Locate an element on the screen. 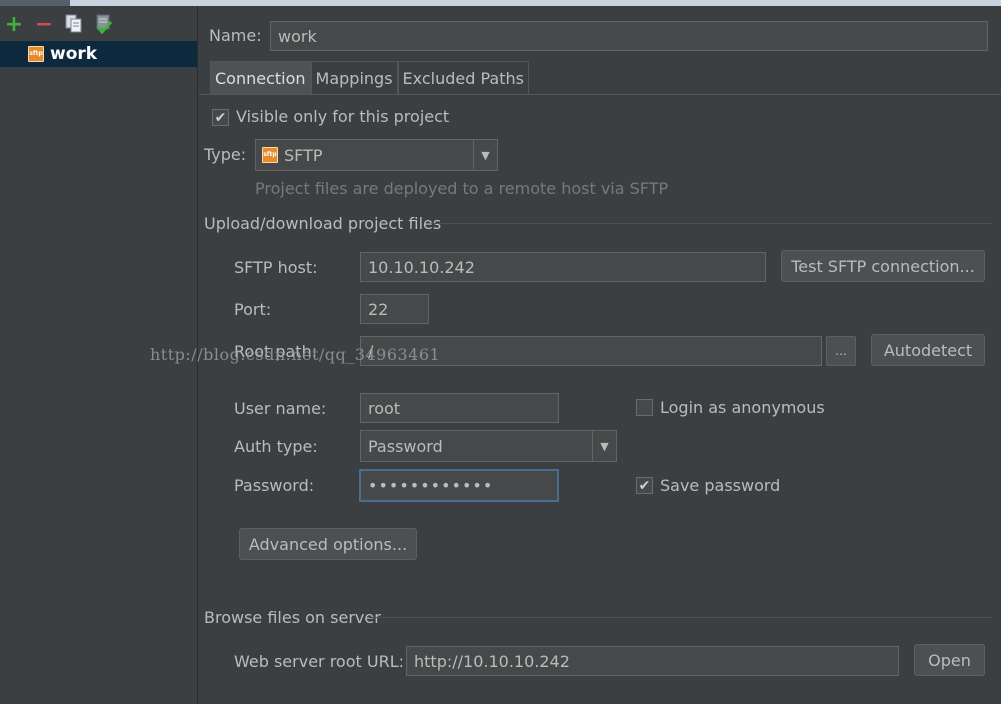  save-password-label: Save password is located at coordinates (720, 485).